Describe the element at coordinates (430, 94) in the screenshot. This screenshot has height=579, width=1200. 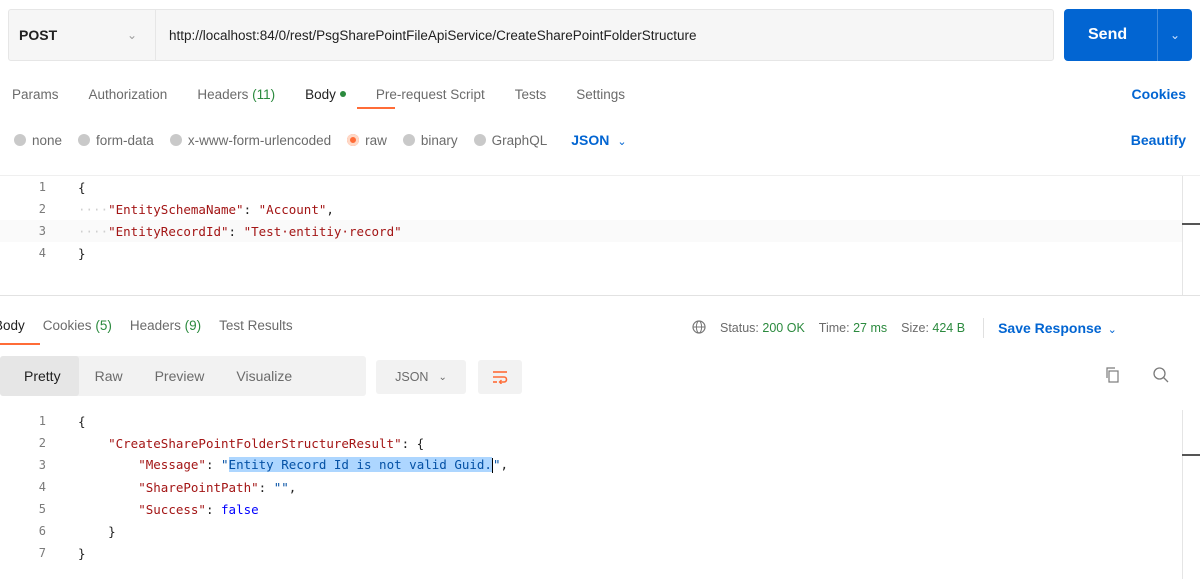
I see `tab-pre-request-script: Pre-request Script` at that location.